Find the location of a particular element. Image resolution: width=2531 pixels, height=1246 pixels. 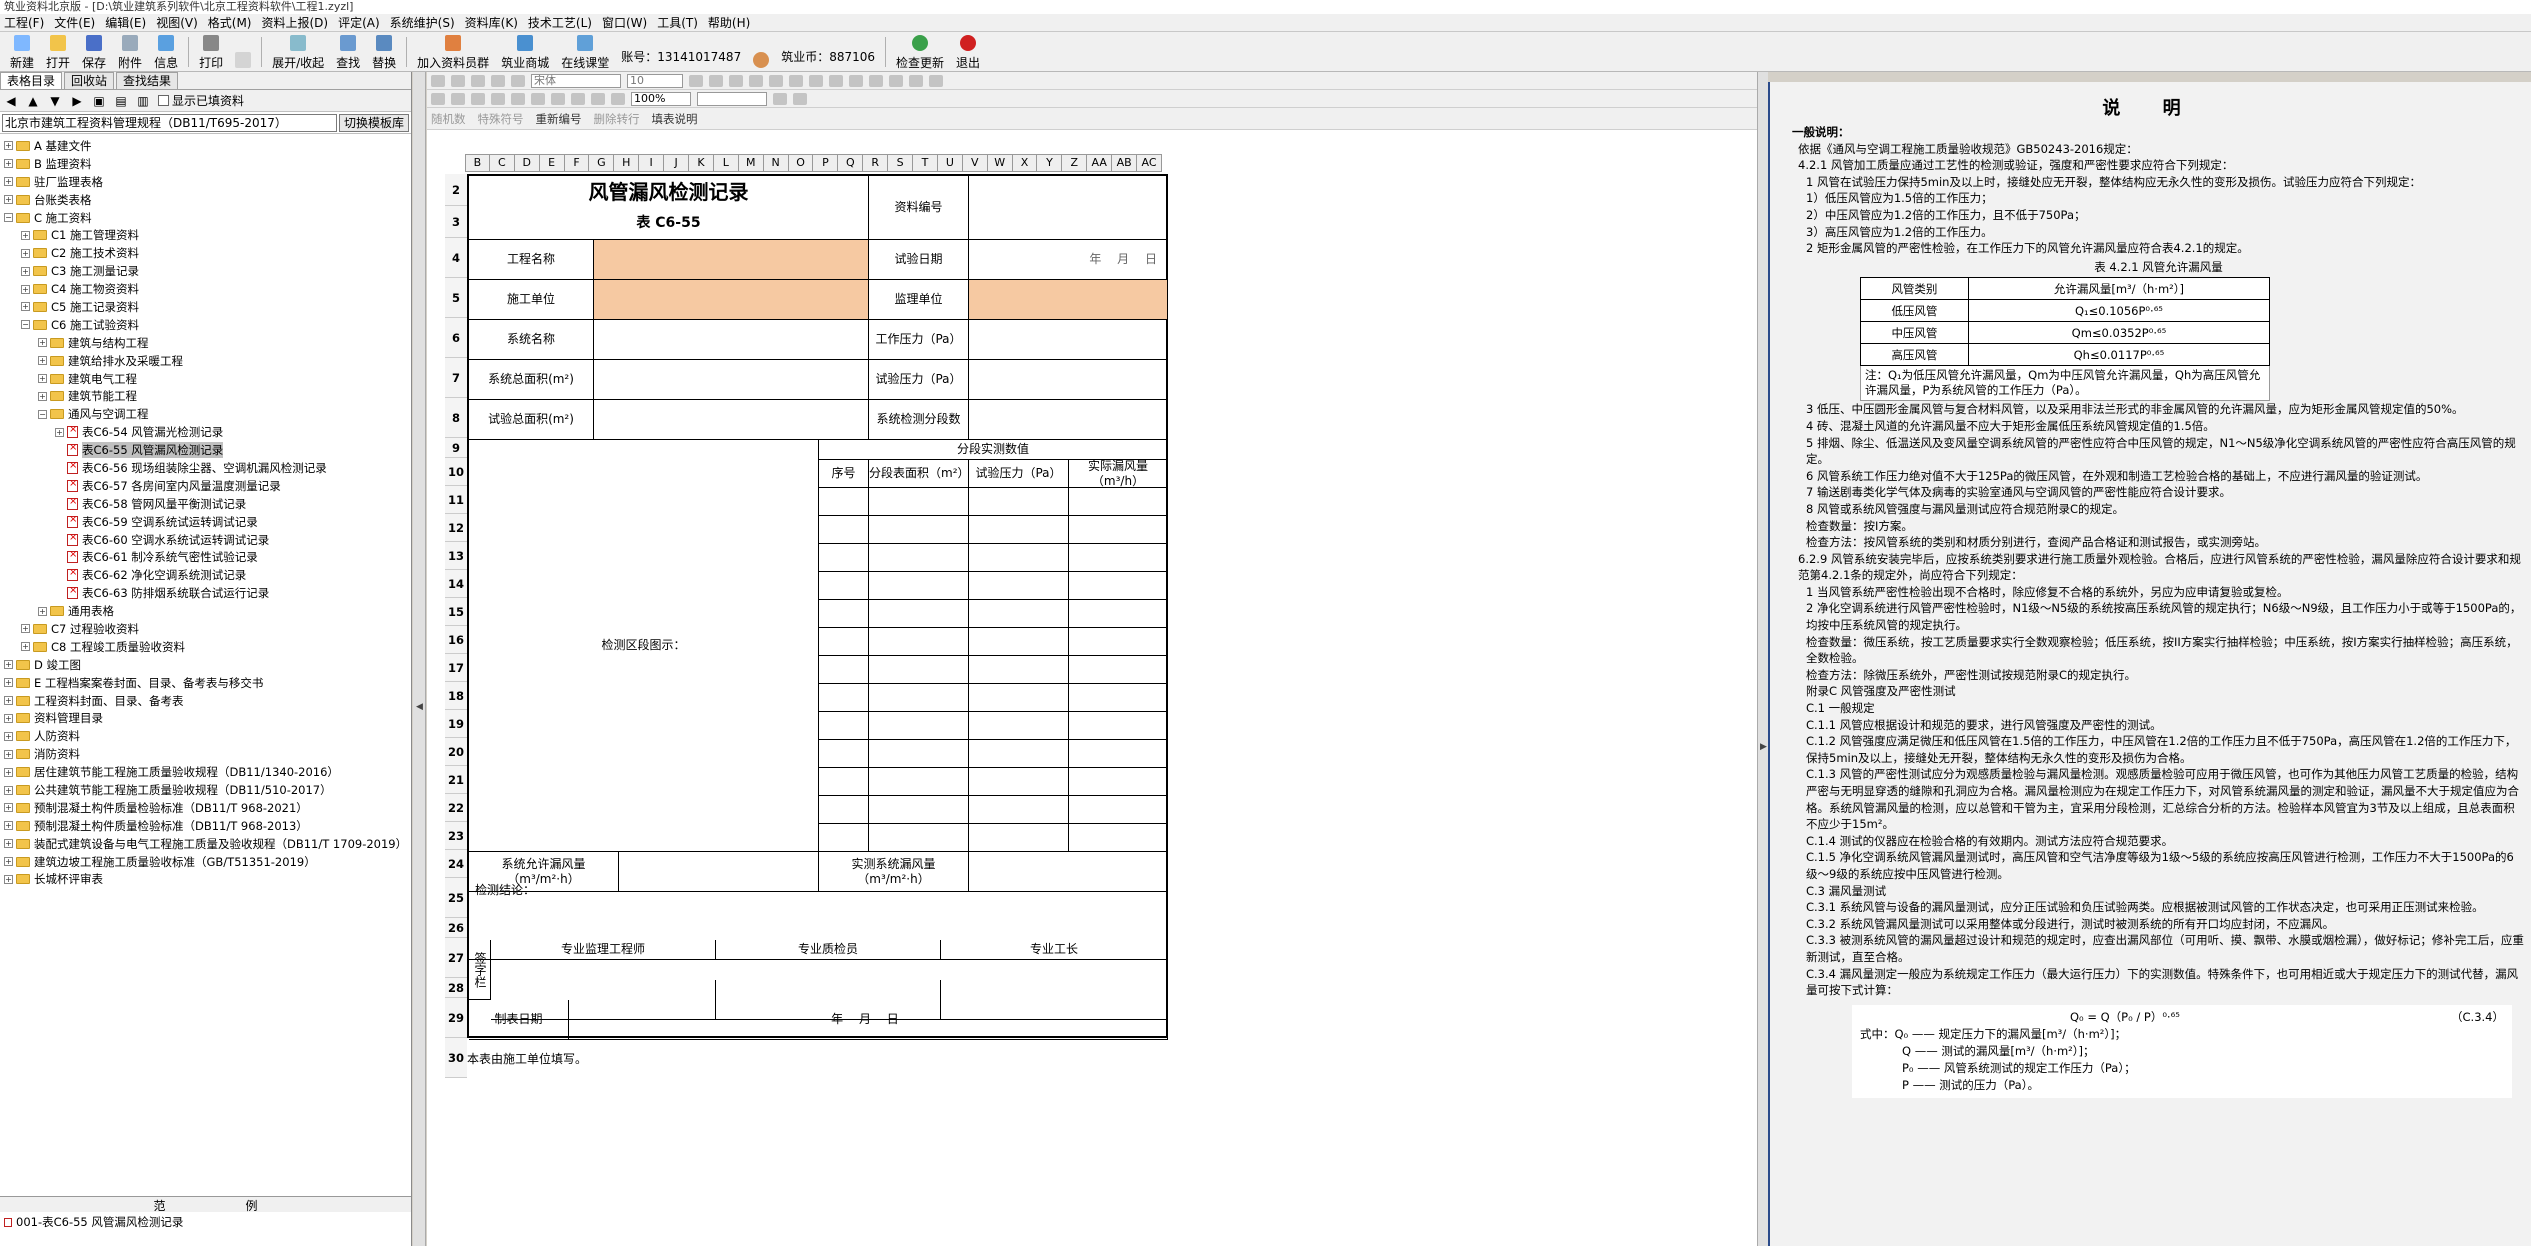

tree-item: + 资料管理目录 is located at coordinates (205, 719).